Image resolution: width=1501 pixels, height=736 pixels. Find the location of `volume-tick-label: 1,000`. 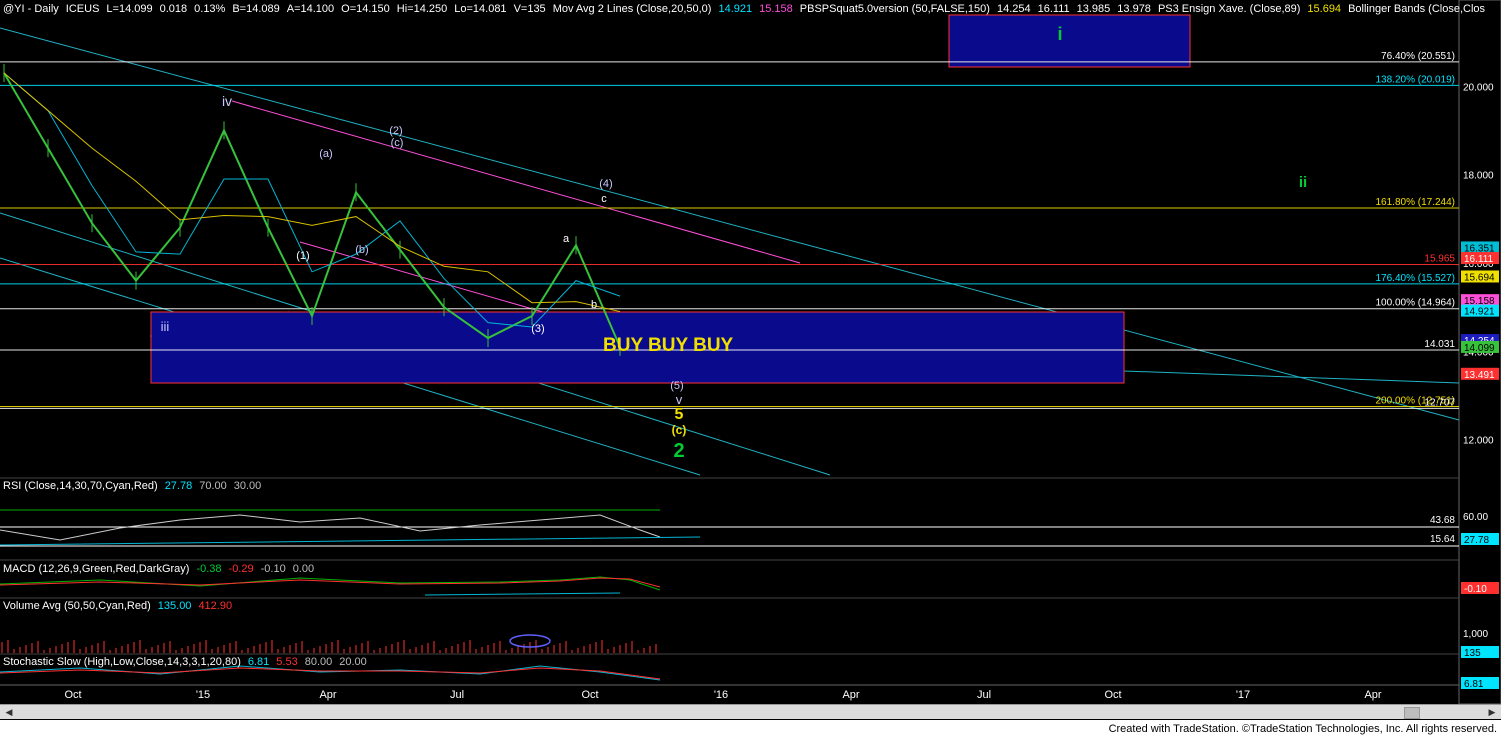

volume-tick-label: 1,000 is located at coordinates (1475, 634).